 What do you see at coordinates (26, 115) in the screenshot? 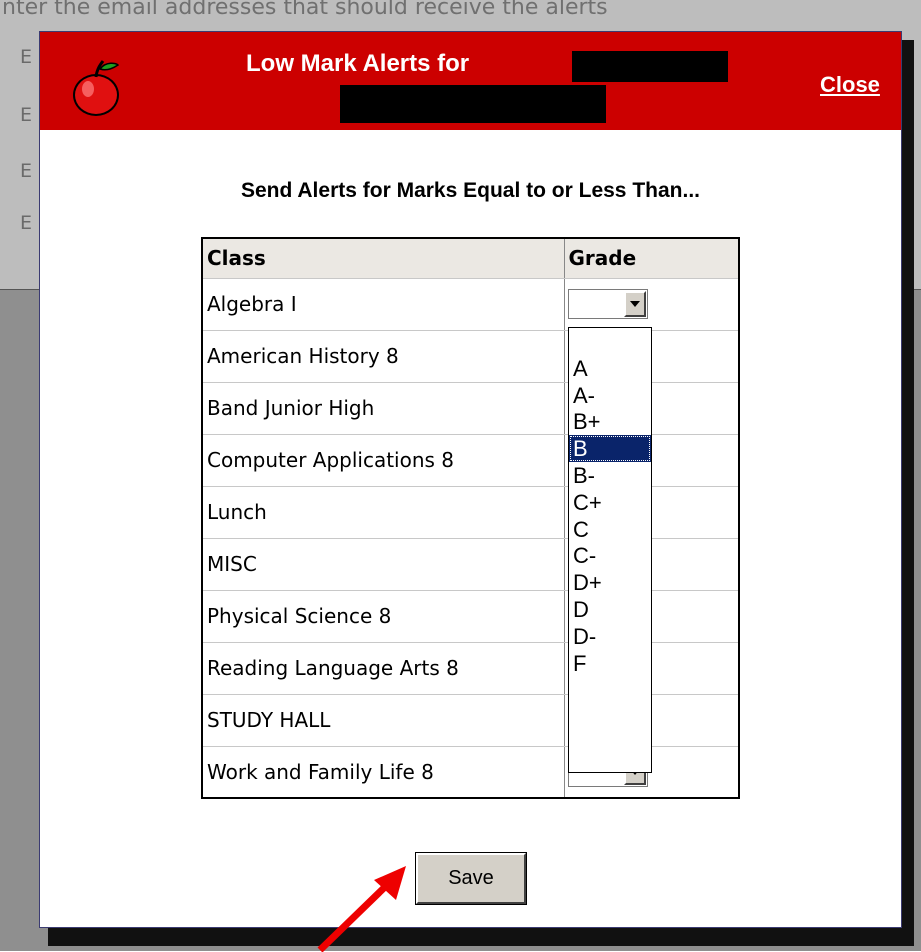
I see `background-email-label-2: E` at bounding box center [26, 115].